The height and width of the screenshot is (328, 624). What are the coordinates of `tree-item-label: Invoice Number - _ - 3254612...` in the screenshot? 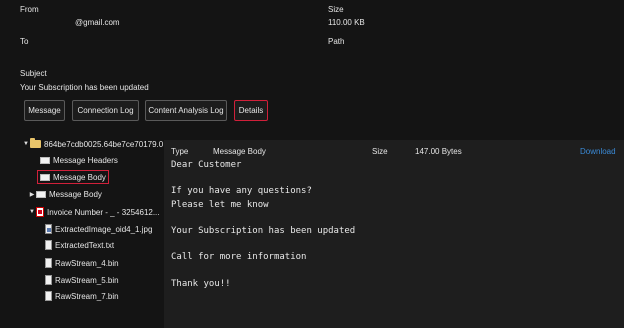 It's located at (103, 212).